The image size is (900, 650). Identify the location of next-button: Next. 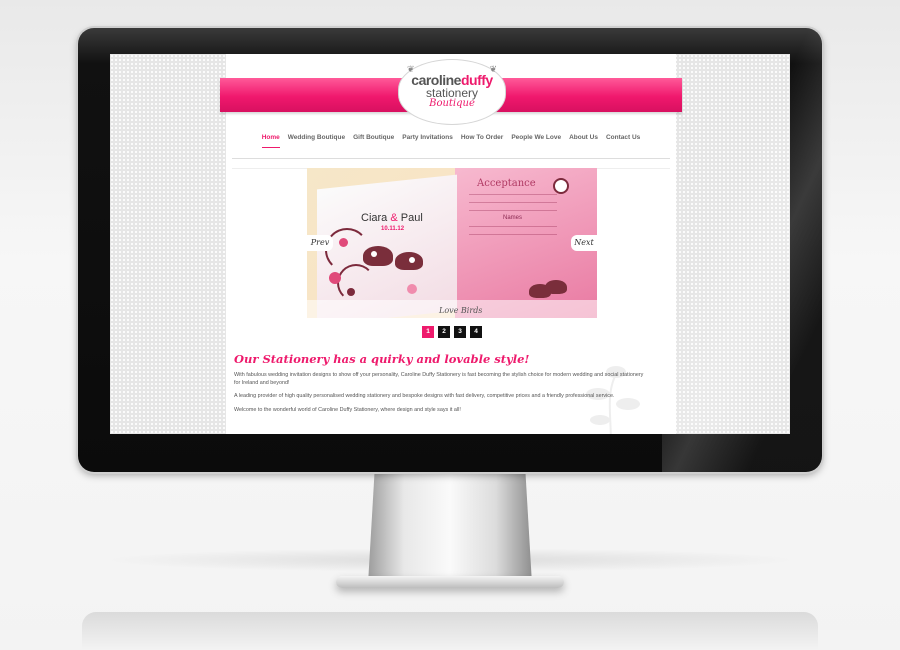
(584, 243).